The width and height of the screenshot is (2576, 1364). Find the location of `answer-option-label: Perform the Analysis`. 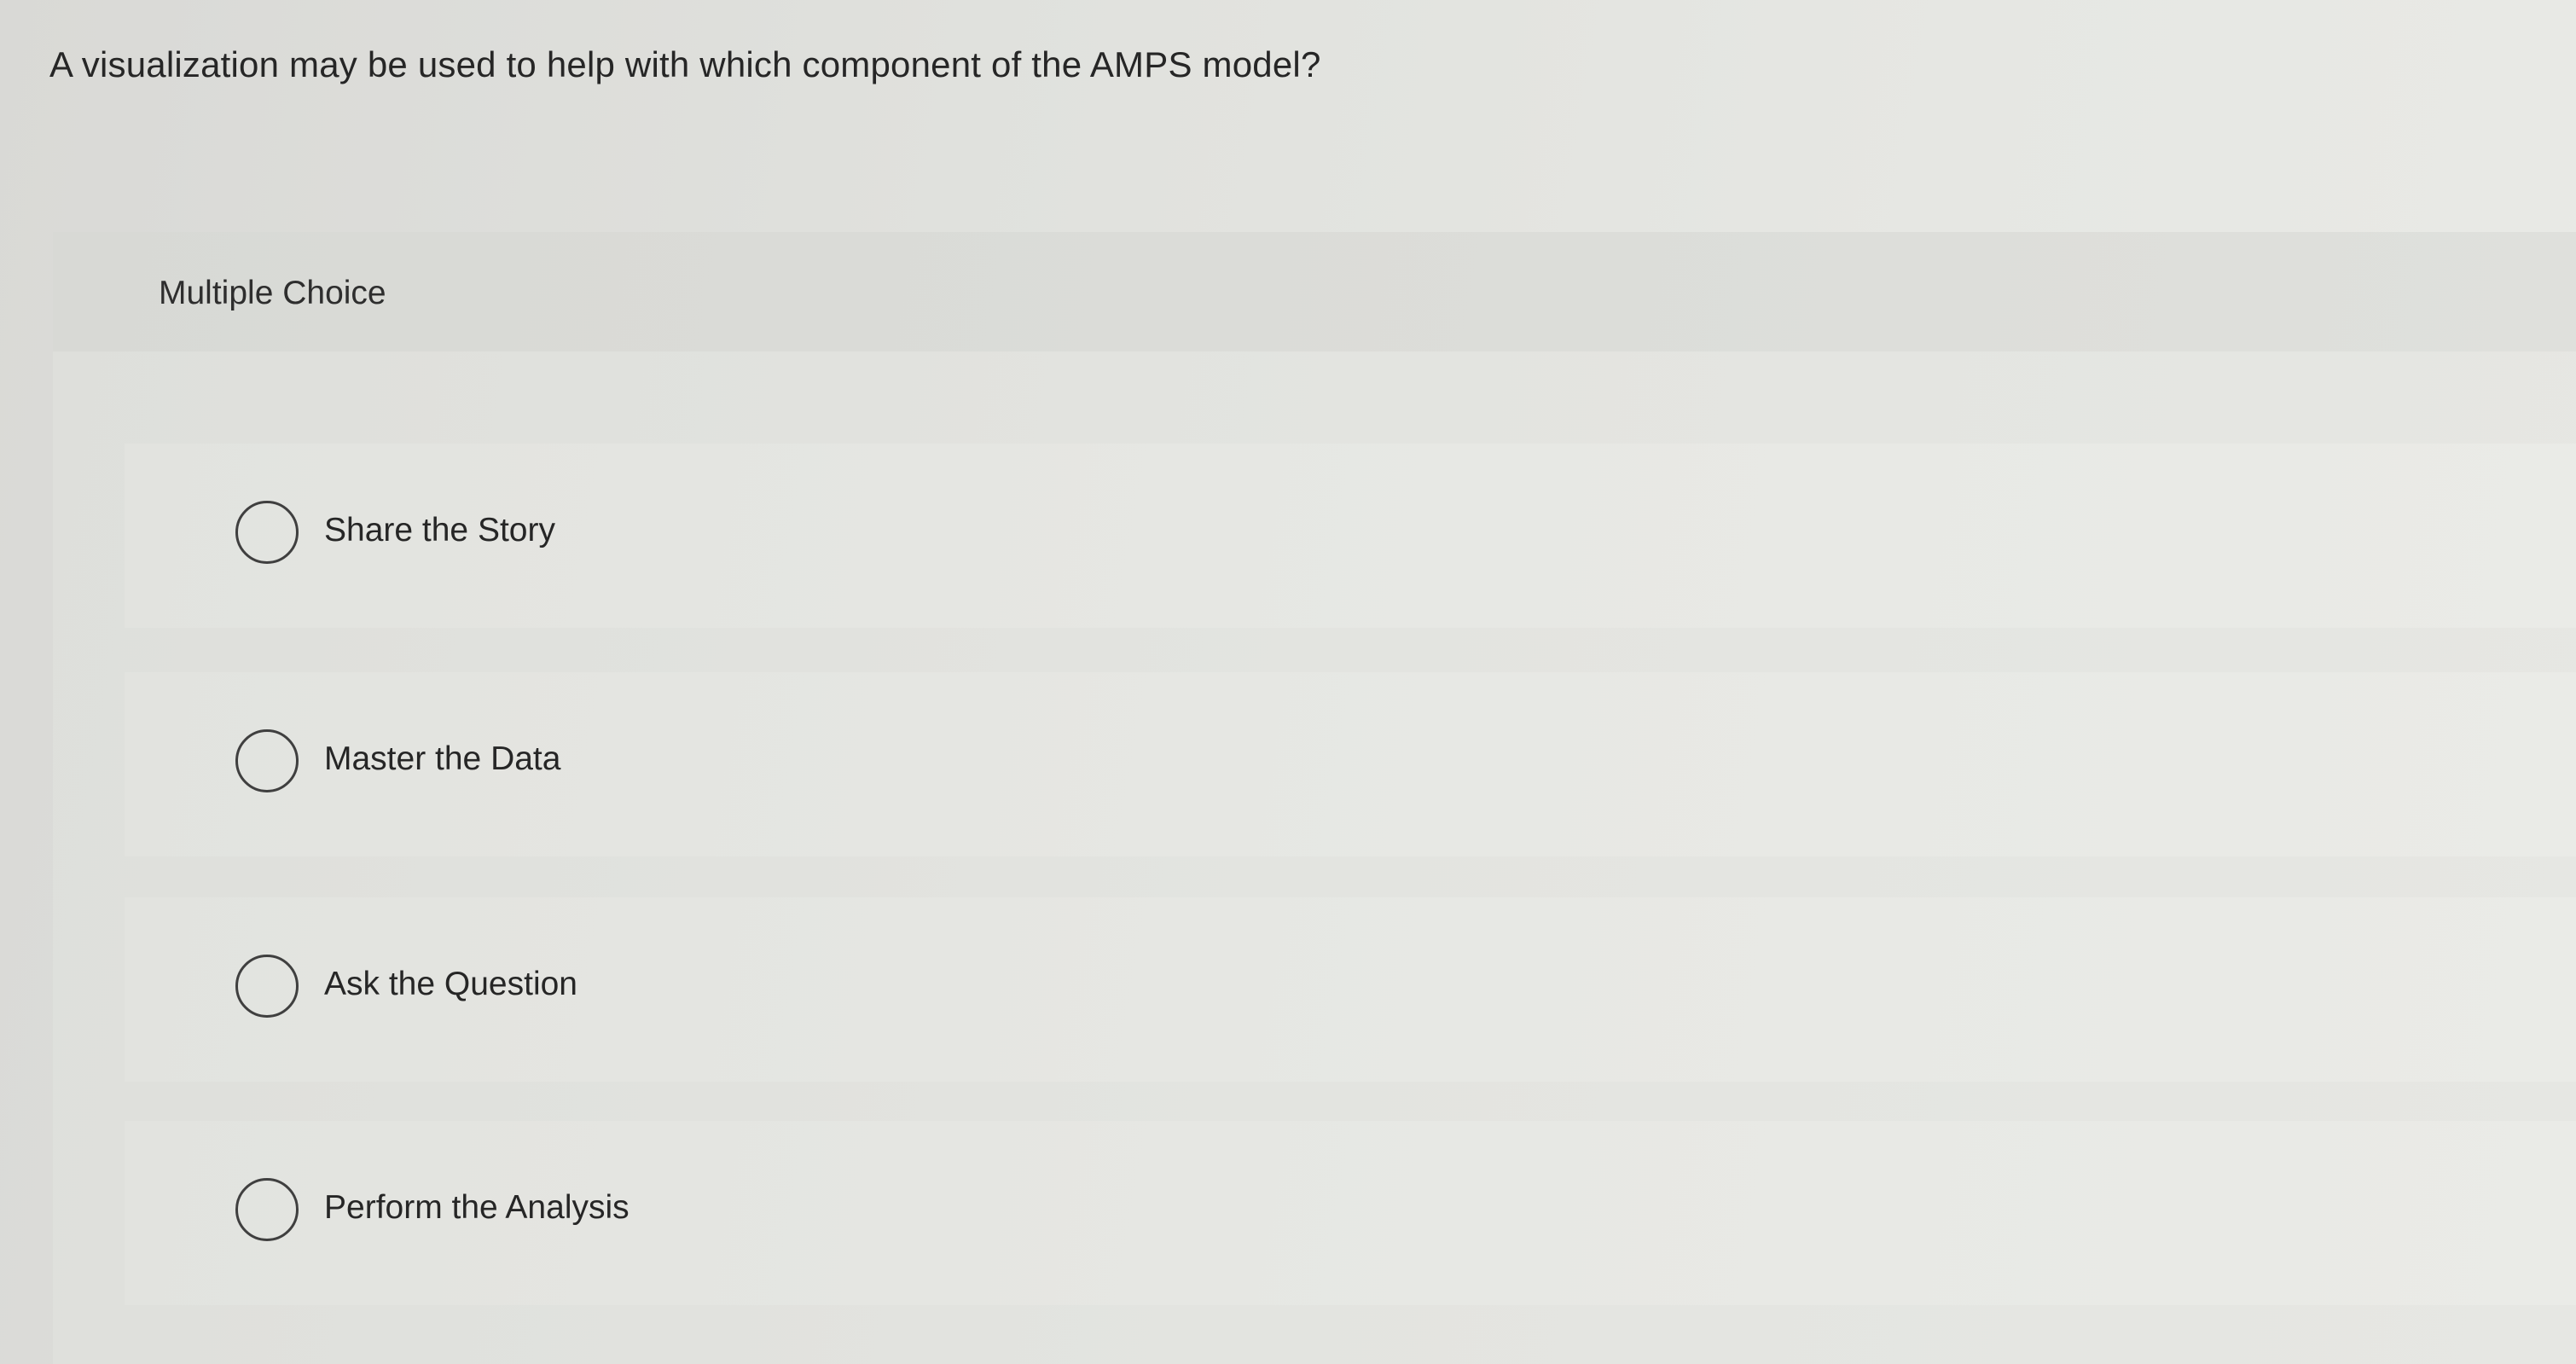

answer-option-label: Perform the Analysis is located at coordinates (476, 1208).